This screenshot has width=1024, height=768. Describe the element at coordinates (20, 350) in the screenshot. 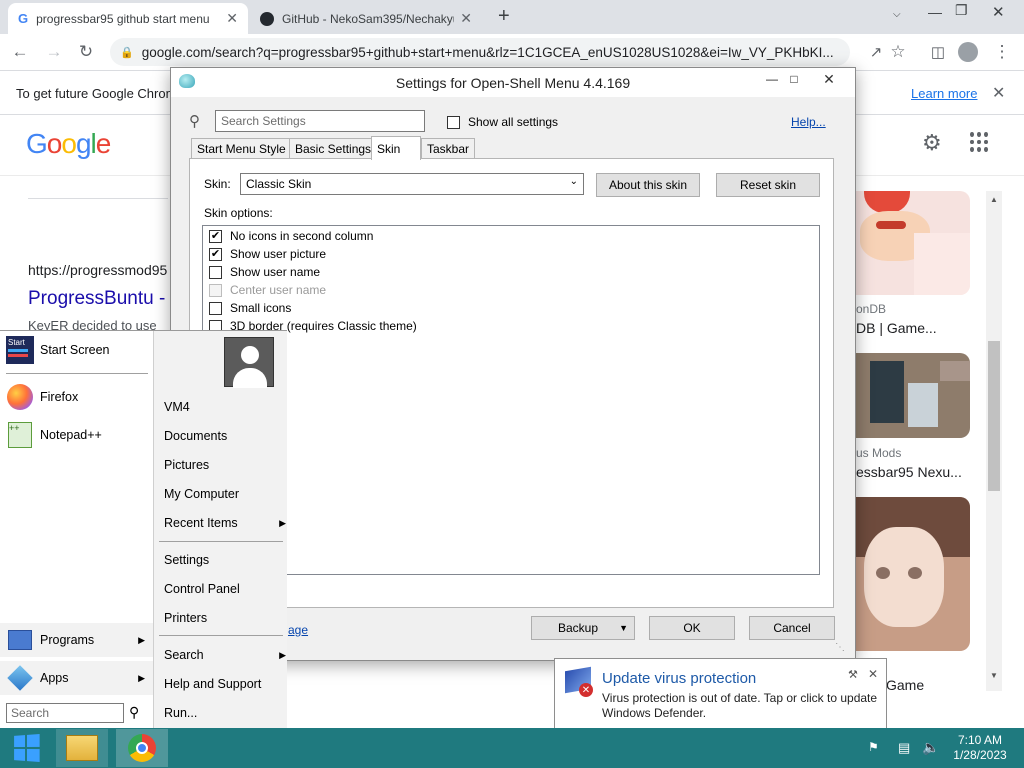

I see `start-screen-icon: Start` at that location.